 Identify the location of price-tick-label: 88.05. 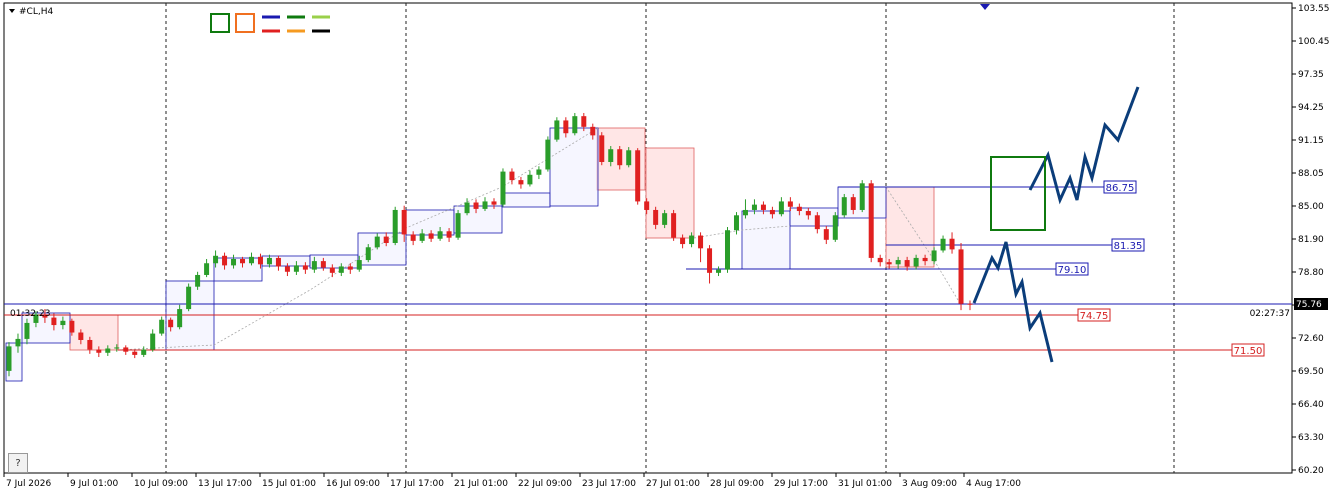
(1311, 174).